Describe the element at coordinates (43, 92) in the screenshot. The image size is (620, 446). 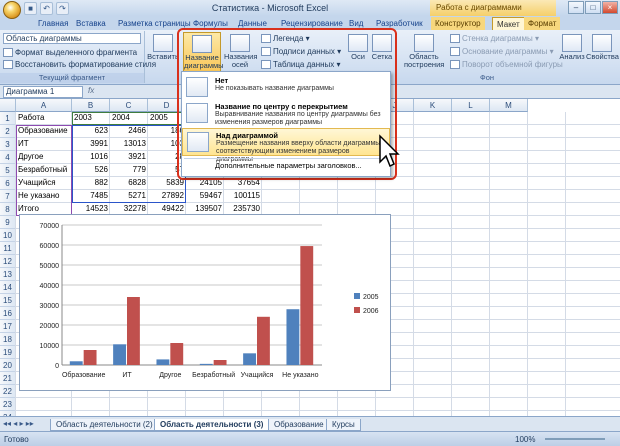
I see `name-box: Диаграмма 1` at that location.